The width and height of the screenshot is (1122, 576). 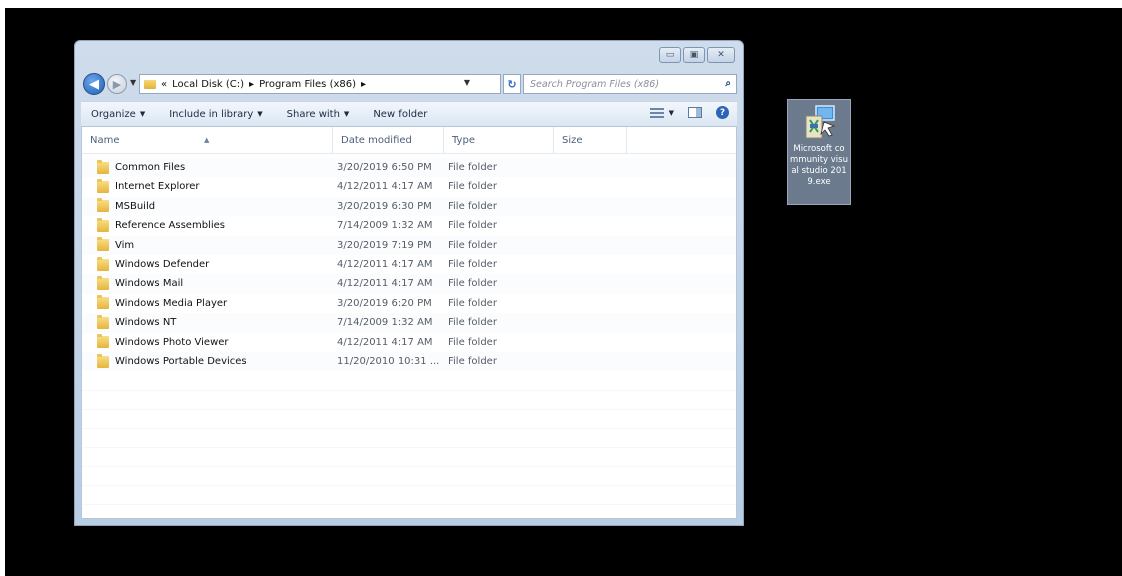 I want to click on file-name: Windows NT, so click(x=146, y=323).